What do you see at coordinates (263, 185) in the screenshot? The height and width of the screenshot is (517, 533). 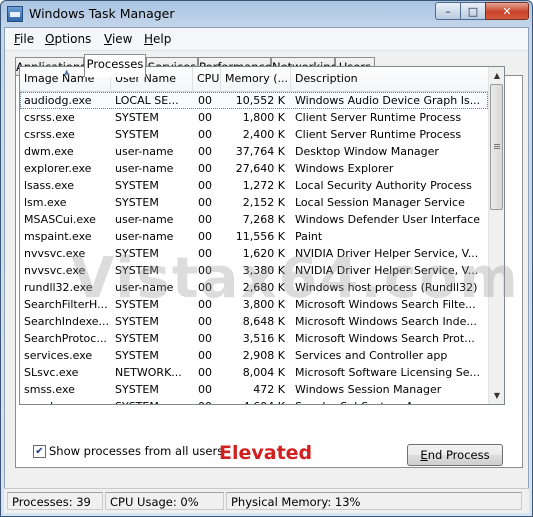 I see `process-memory: 1,272 K` at bounding box center [263, 185].